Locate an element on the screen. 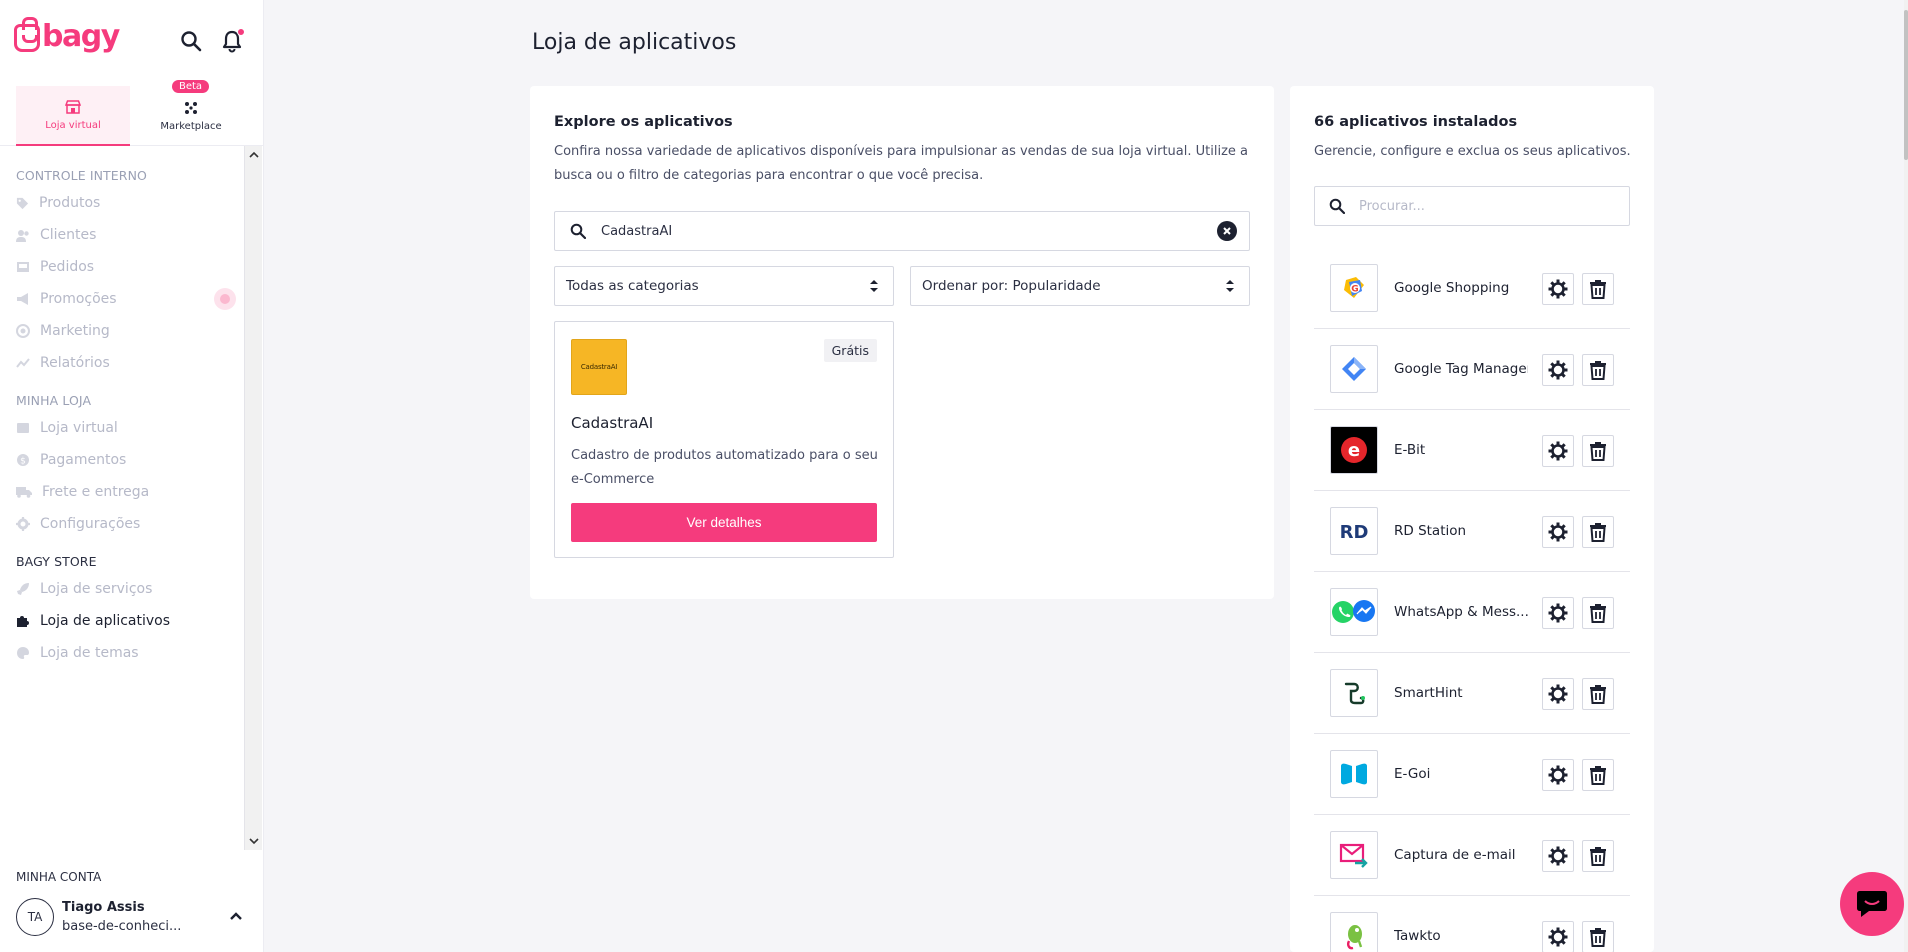 The width and height of the screenshot is (1908, 952). section-bagy-store: BAGY STORE is located at coordinates (56, 561).